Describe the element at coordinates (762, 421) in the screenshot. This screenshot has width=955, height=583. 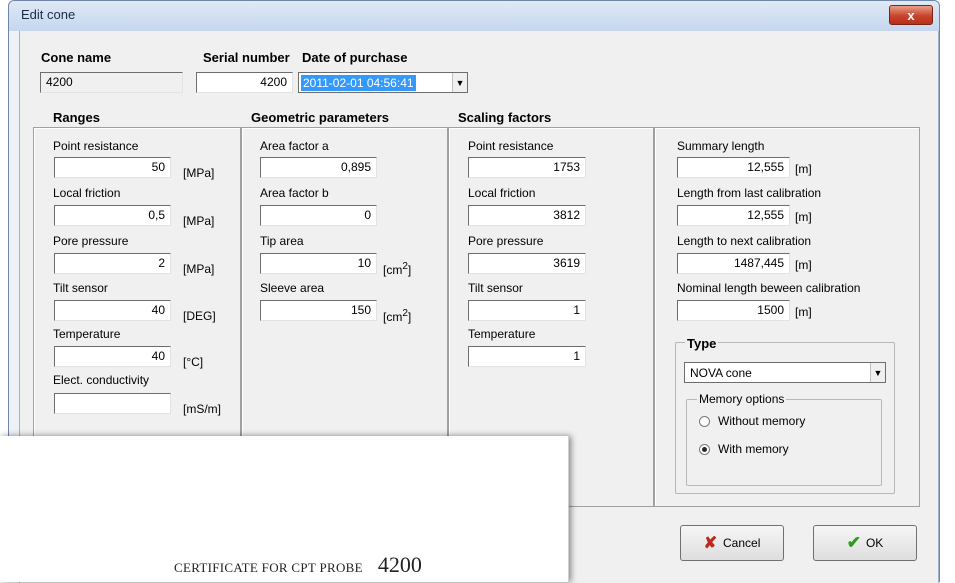
I see `without-memory-label: Without memory` at that location.